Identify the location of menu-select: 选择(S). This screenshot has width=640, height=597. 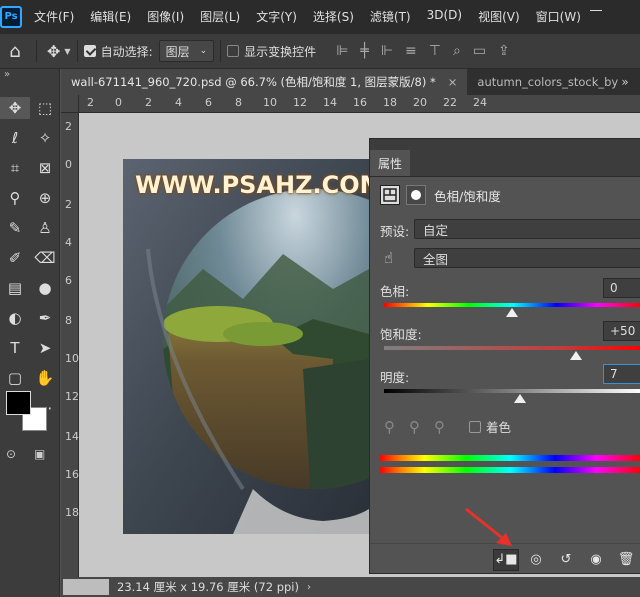
(333, 16).